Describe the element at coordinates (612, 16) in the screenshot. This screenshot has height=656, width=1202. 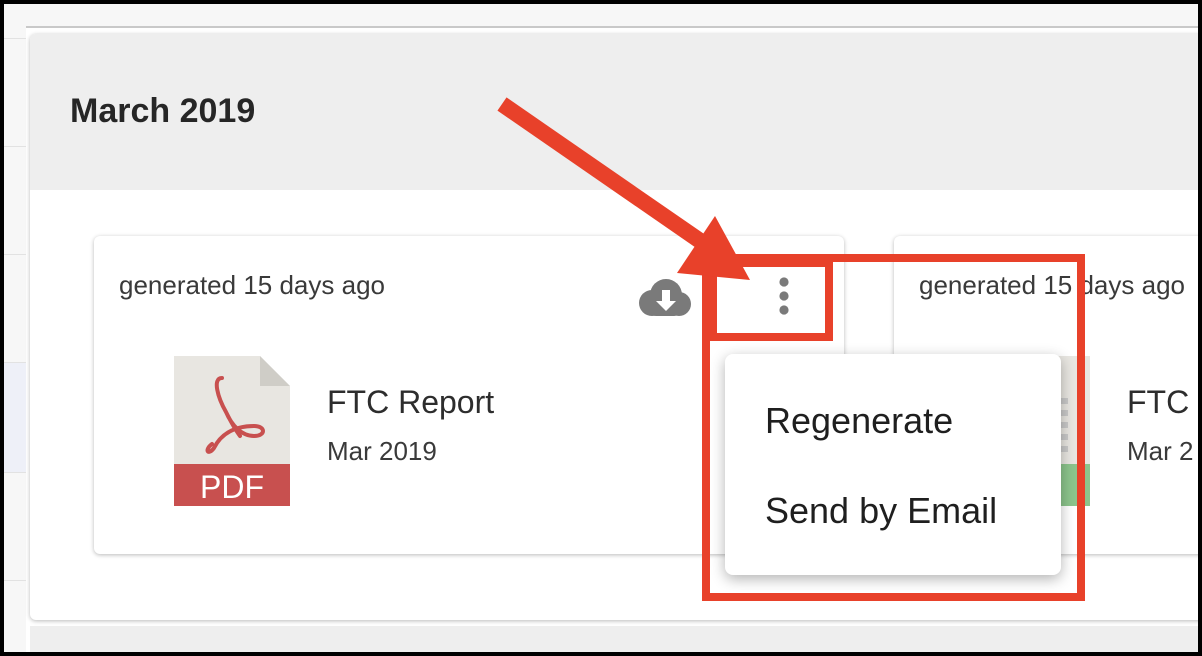
I see `top-strip` at that location.